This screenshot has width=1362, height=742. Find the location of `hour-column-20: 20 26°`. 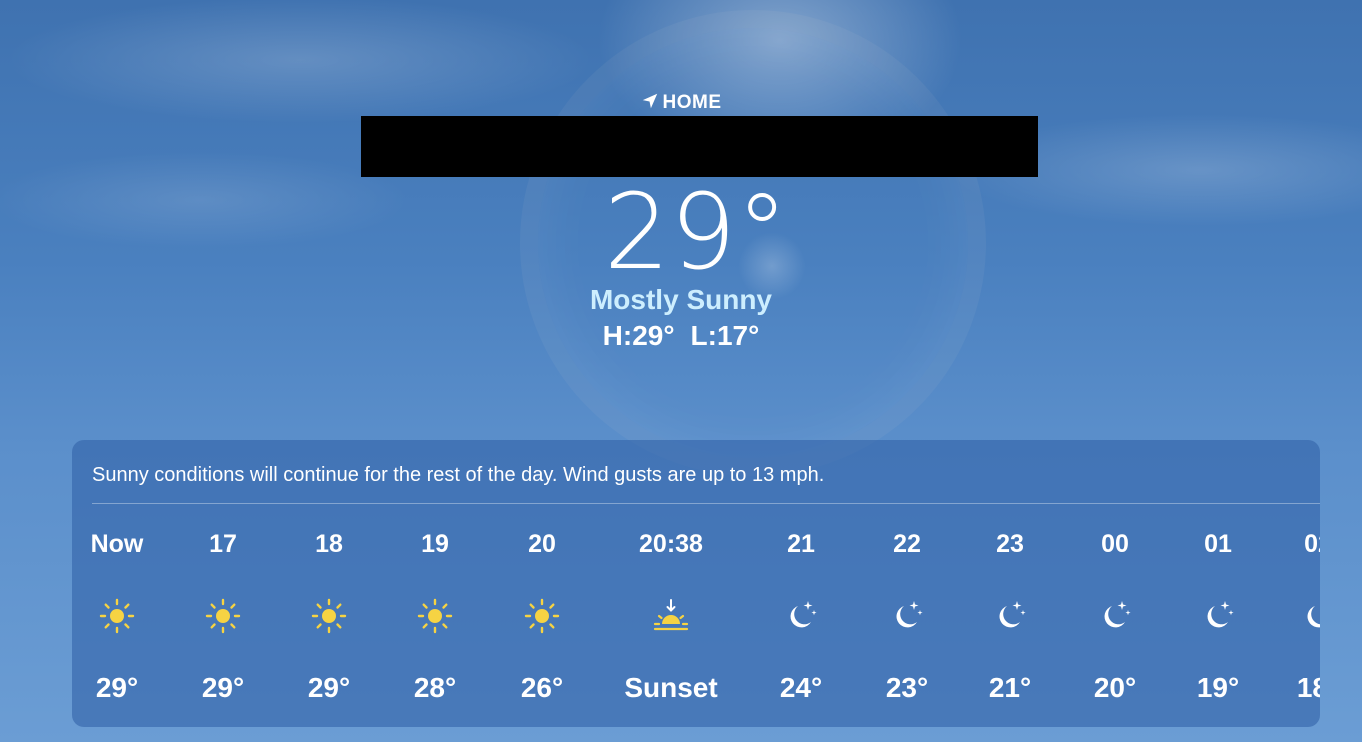

hour-column-20: 20 26° is located at coordinates (542, 619).